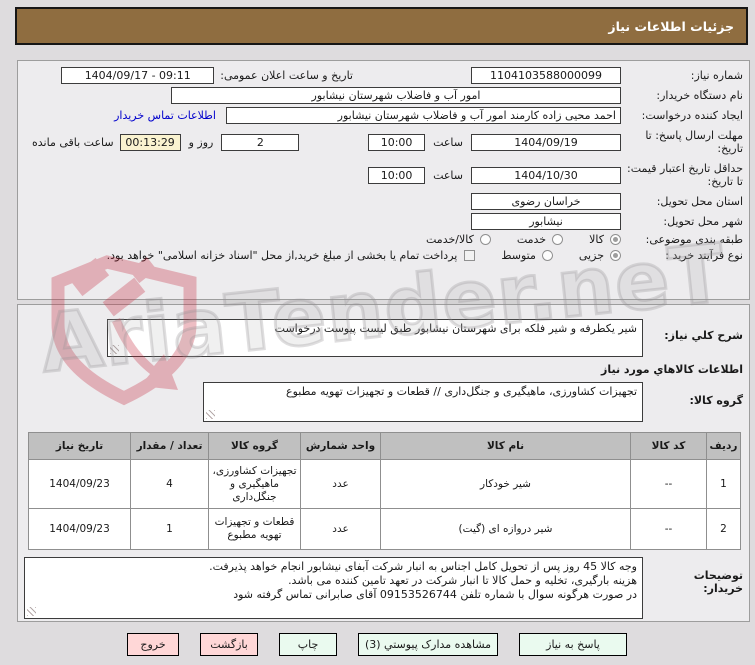  I want to click on treasury-checkbox, so click(470, 255).